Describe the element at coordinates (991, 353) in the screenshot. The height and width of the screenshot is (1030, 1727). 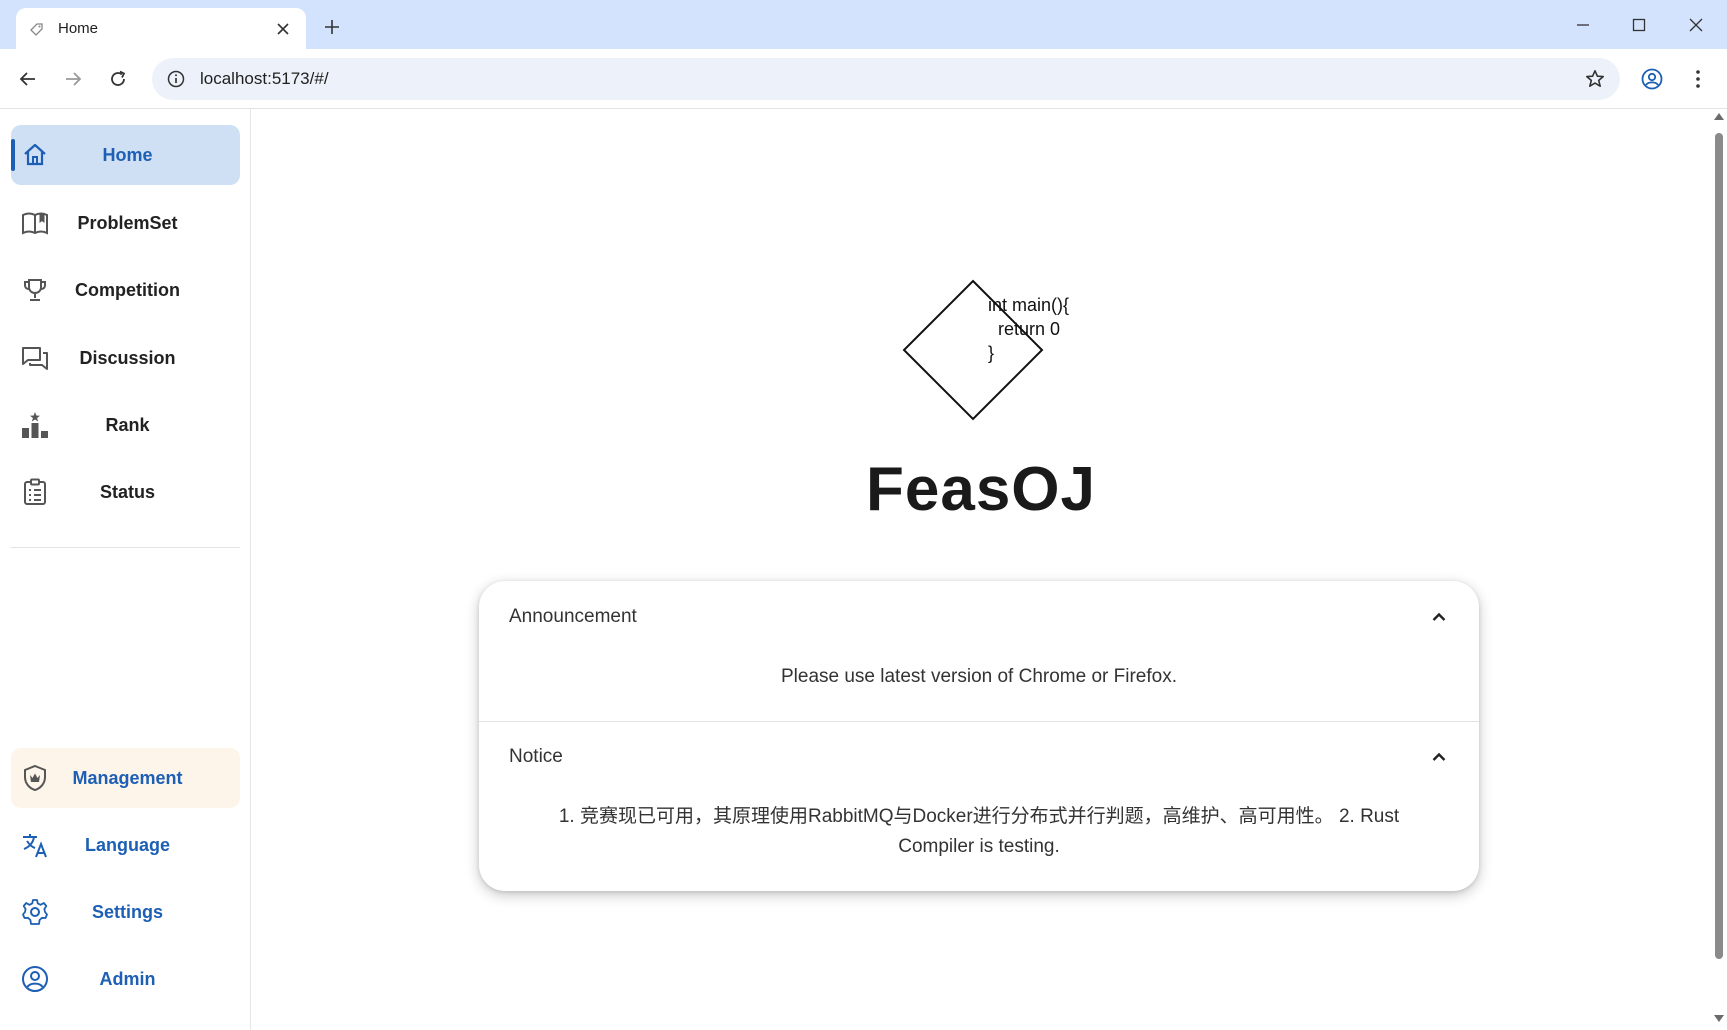
I see `logo-code-line: }` at that location.